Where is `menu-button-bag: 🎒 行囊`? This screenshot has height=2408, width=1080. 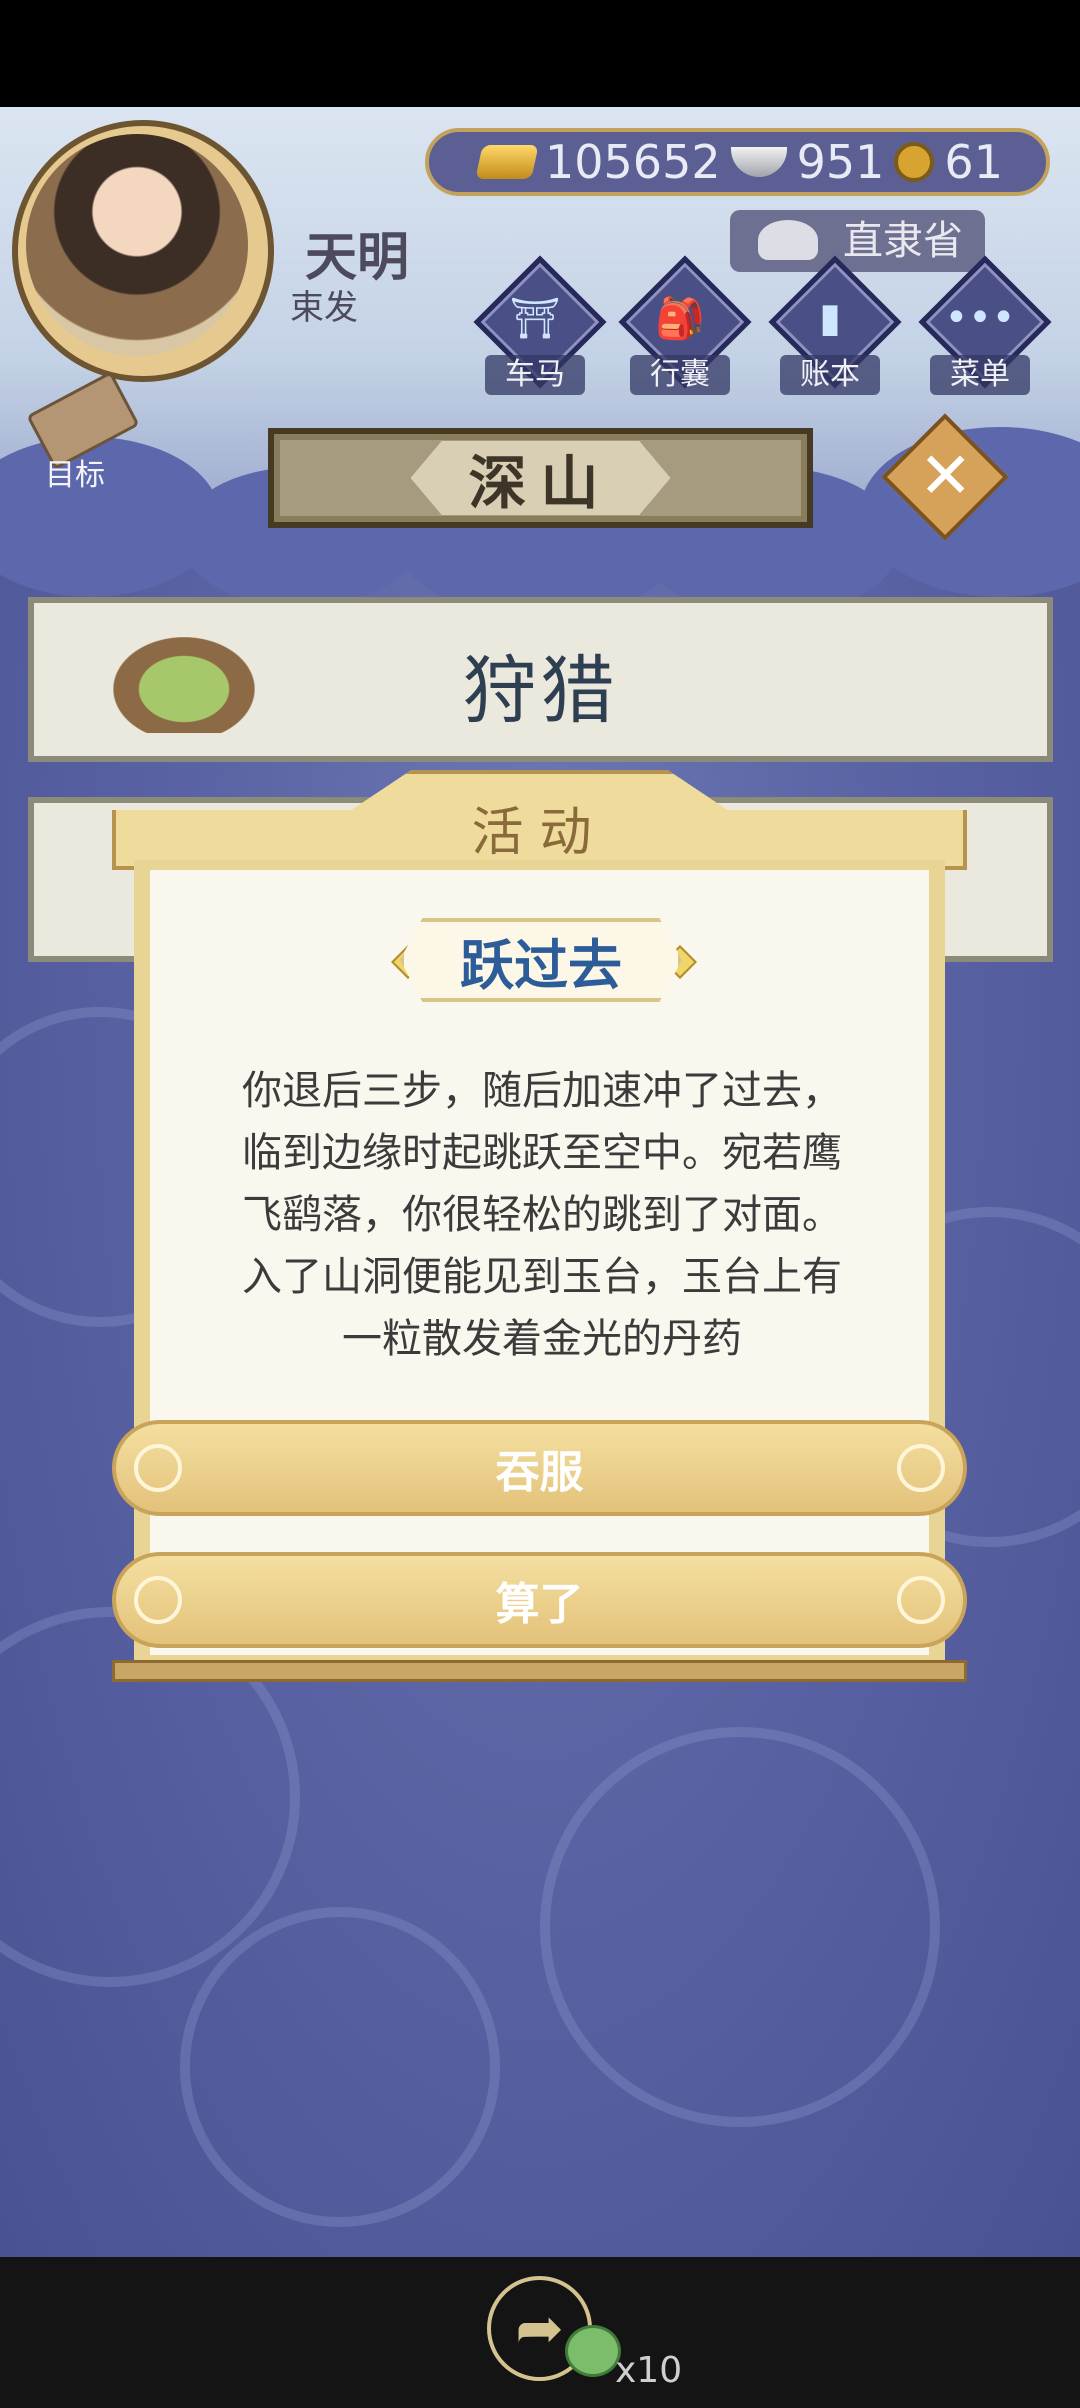
menu-button-bag: 🎒 行囊 is located at coordinates (685, 325).